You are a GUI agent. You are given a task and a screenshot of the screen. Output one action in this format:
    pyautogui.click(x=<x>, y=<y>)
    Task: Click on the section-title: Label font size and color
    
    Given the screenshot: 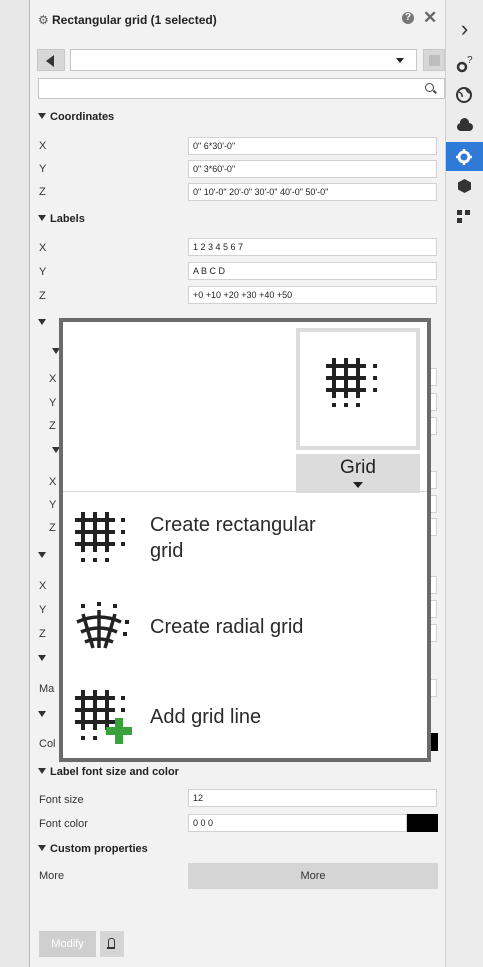 What is the action you would take?
    pyautogui.click(x=114, y=772)
    